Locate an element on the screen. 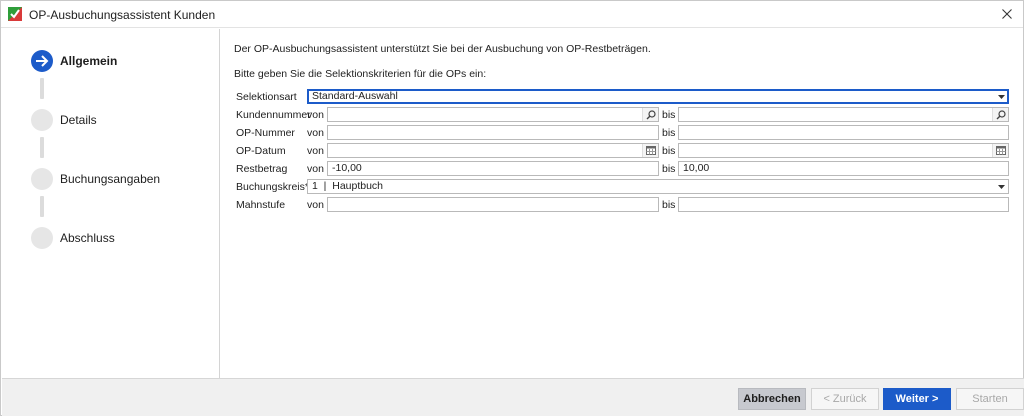  back-button: < Zurück is located at coordinates (845, 399).